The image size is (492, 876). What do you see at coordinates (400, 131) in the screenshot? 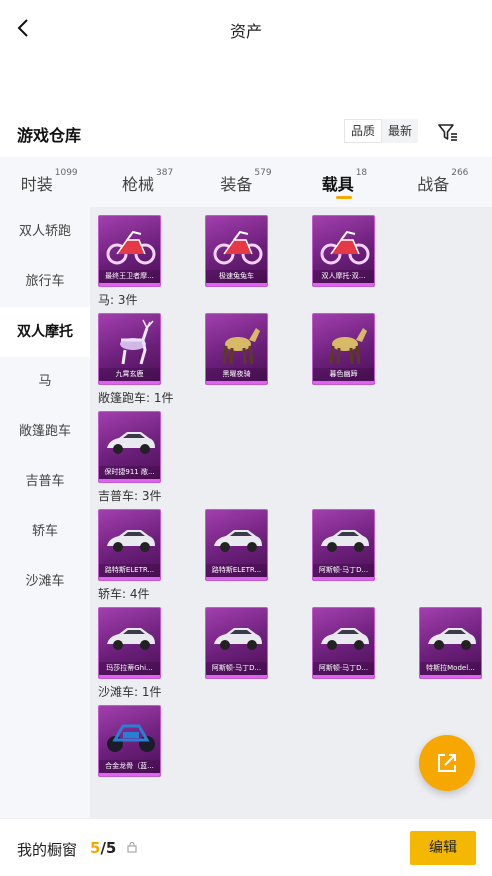
I see `sort-latest-option: 最新` at bounding box center [400, 131].